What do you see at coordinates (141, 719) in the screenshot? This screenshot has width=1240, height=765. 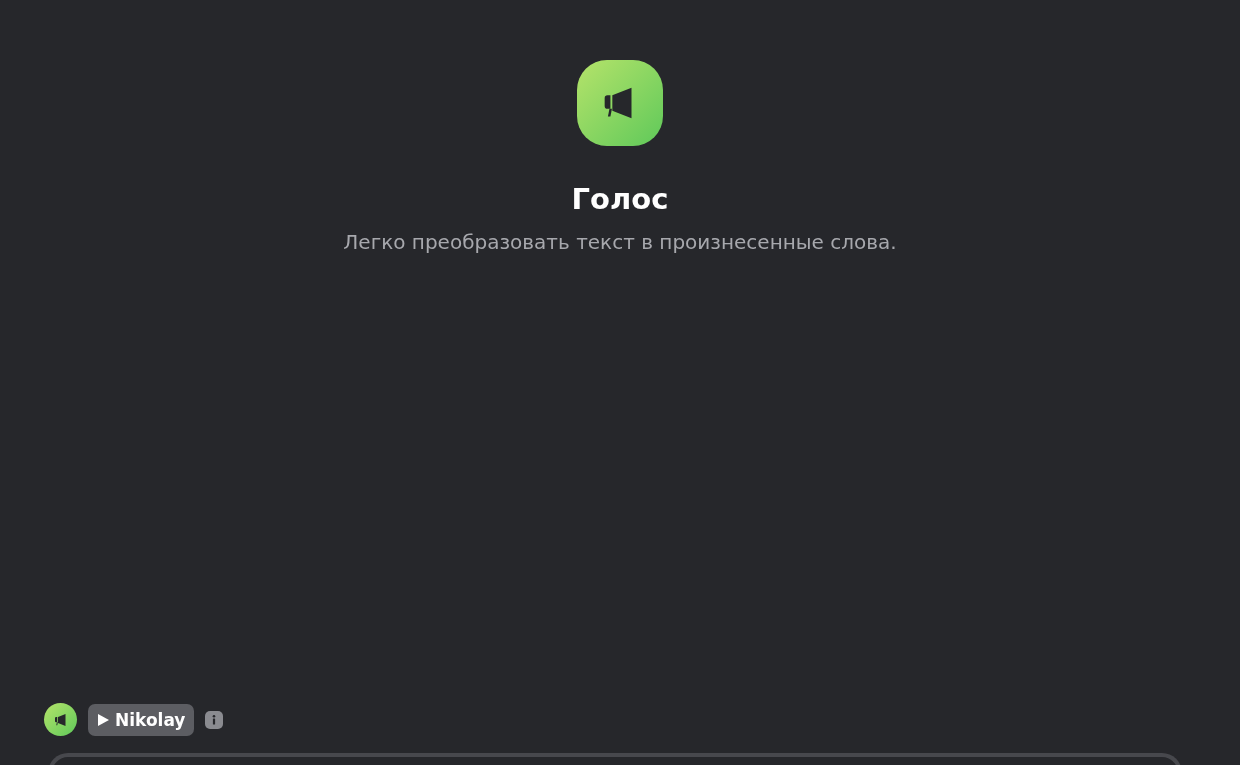 I see `voice-button: Nikolay` at bounding box center [141, 719].